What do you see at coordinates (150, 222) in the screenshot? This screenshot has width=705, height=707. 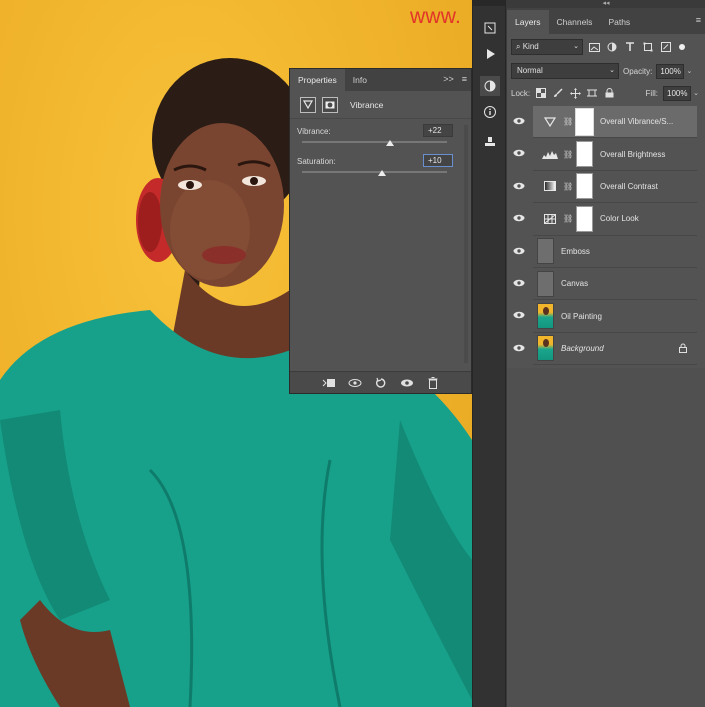 I see `headphone-inner` at bounding box center [150, 222].